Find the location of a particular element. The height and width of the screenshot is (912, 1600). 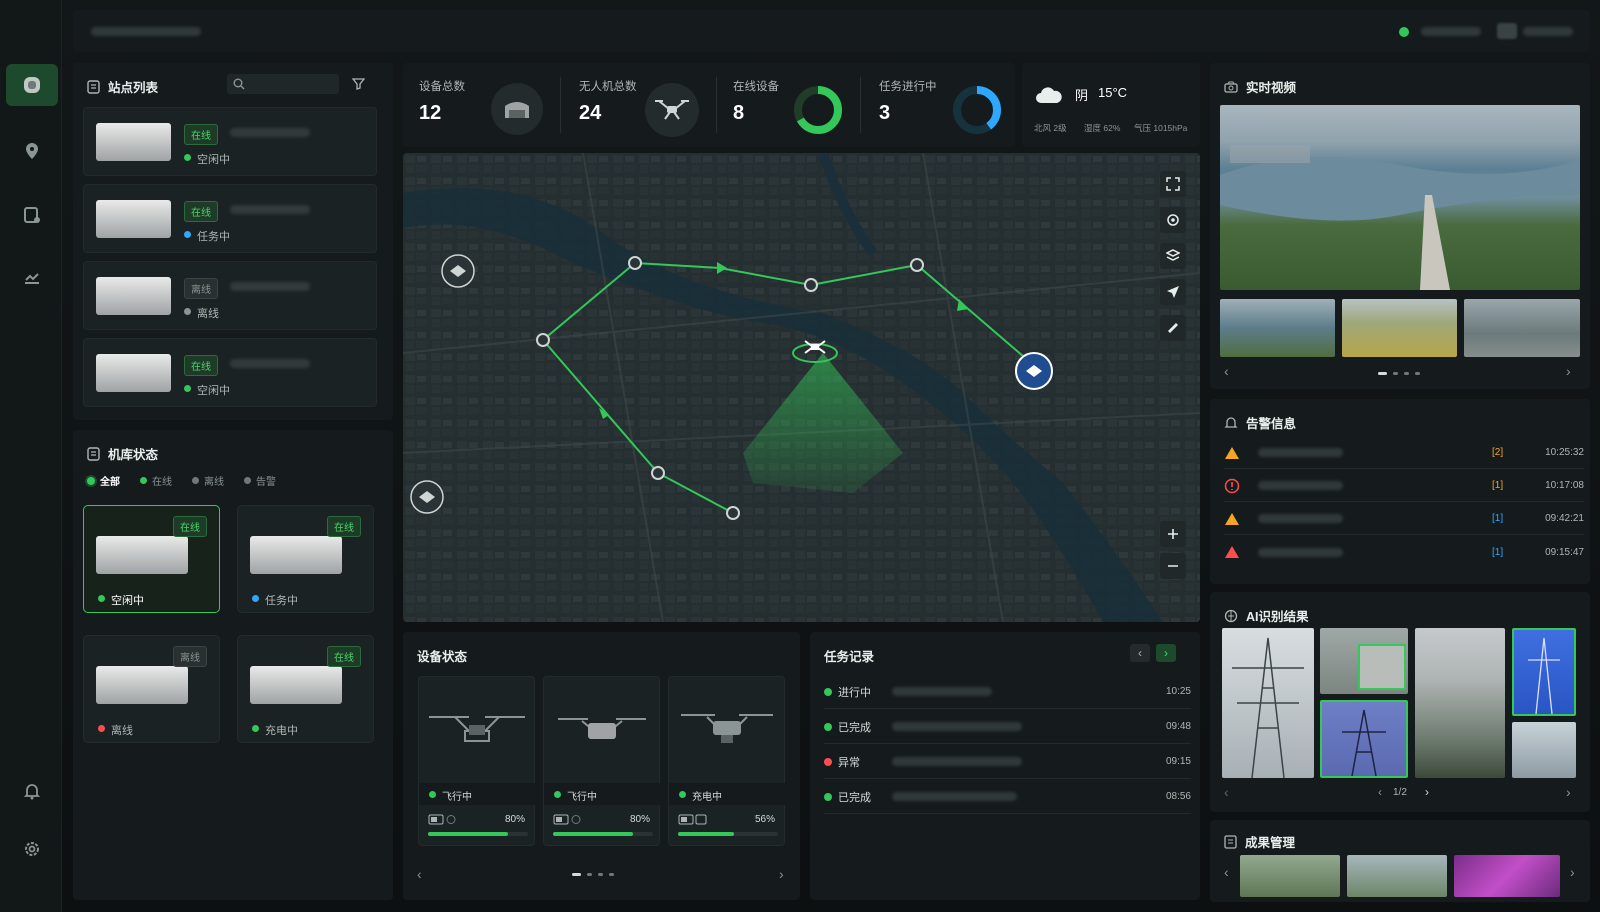

zoom-out-button is located at coordinates (1173, 566).